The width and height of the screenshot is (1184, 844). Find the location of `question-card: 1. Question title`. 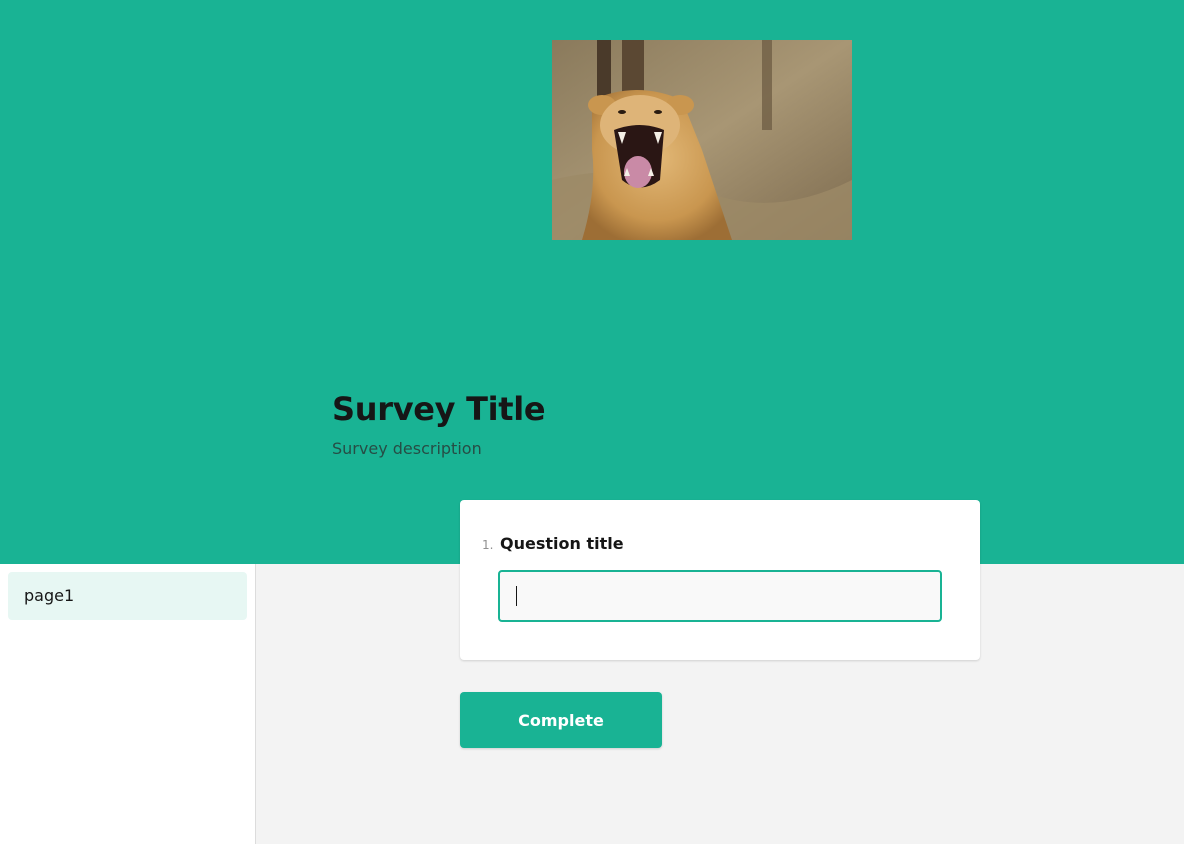

question-card: 1. Question title is located at coordinates (720, 580).